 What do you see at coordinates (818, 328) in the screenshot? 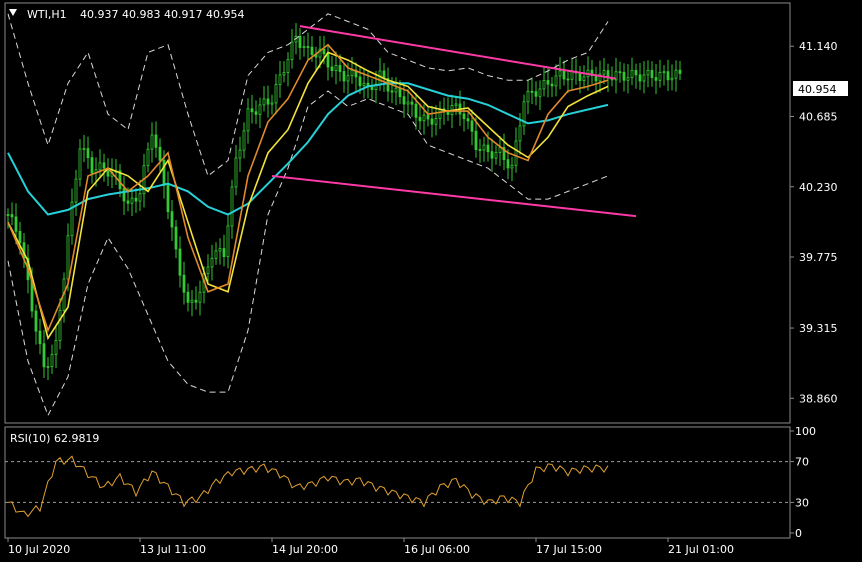
I see `price-tick-label: 39.315` at bounding box center [818, 328].